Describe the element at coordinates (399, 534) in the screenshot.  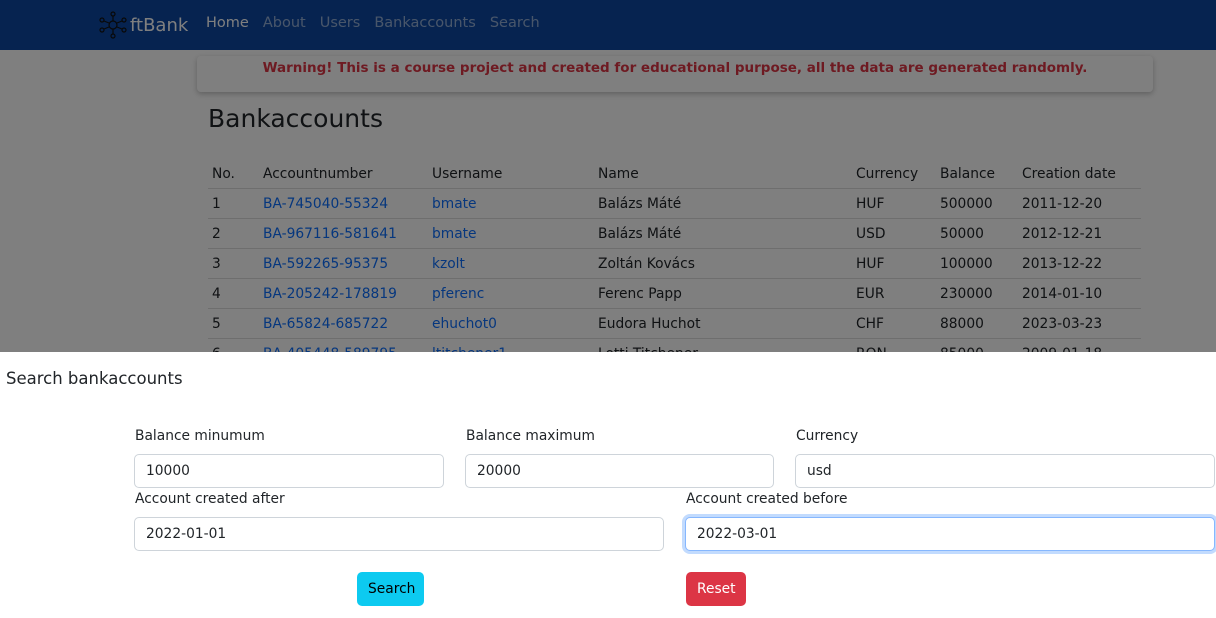
I see `created-after-input` at that location.